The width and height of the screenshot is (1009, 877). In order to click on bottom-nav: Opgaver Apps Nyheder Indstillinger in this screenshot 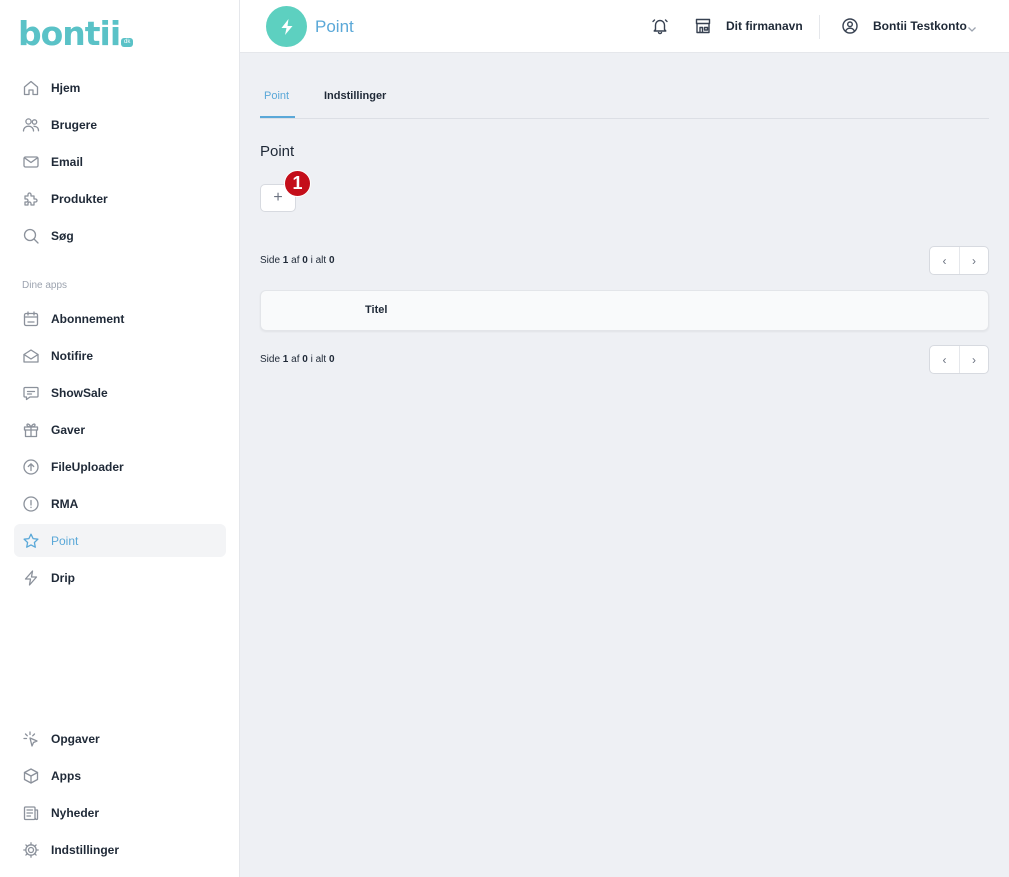, I will do `click(120, 796)`.